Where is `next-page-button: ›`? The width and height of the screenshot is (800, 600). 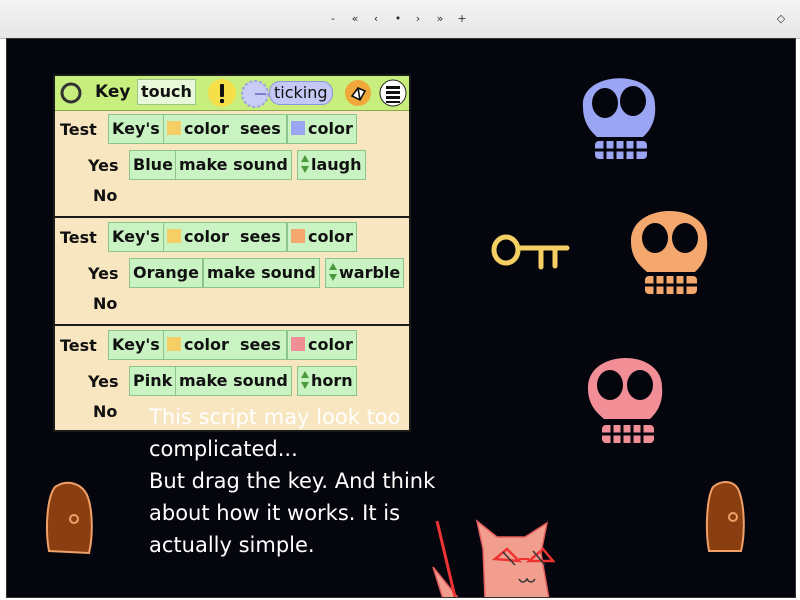 next-page-button: › is located at coordinates (418, 19).